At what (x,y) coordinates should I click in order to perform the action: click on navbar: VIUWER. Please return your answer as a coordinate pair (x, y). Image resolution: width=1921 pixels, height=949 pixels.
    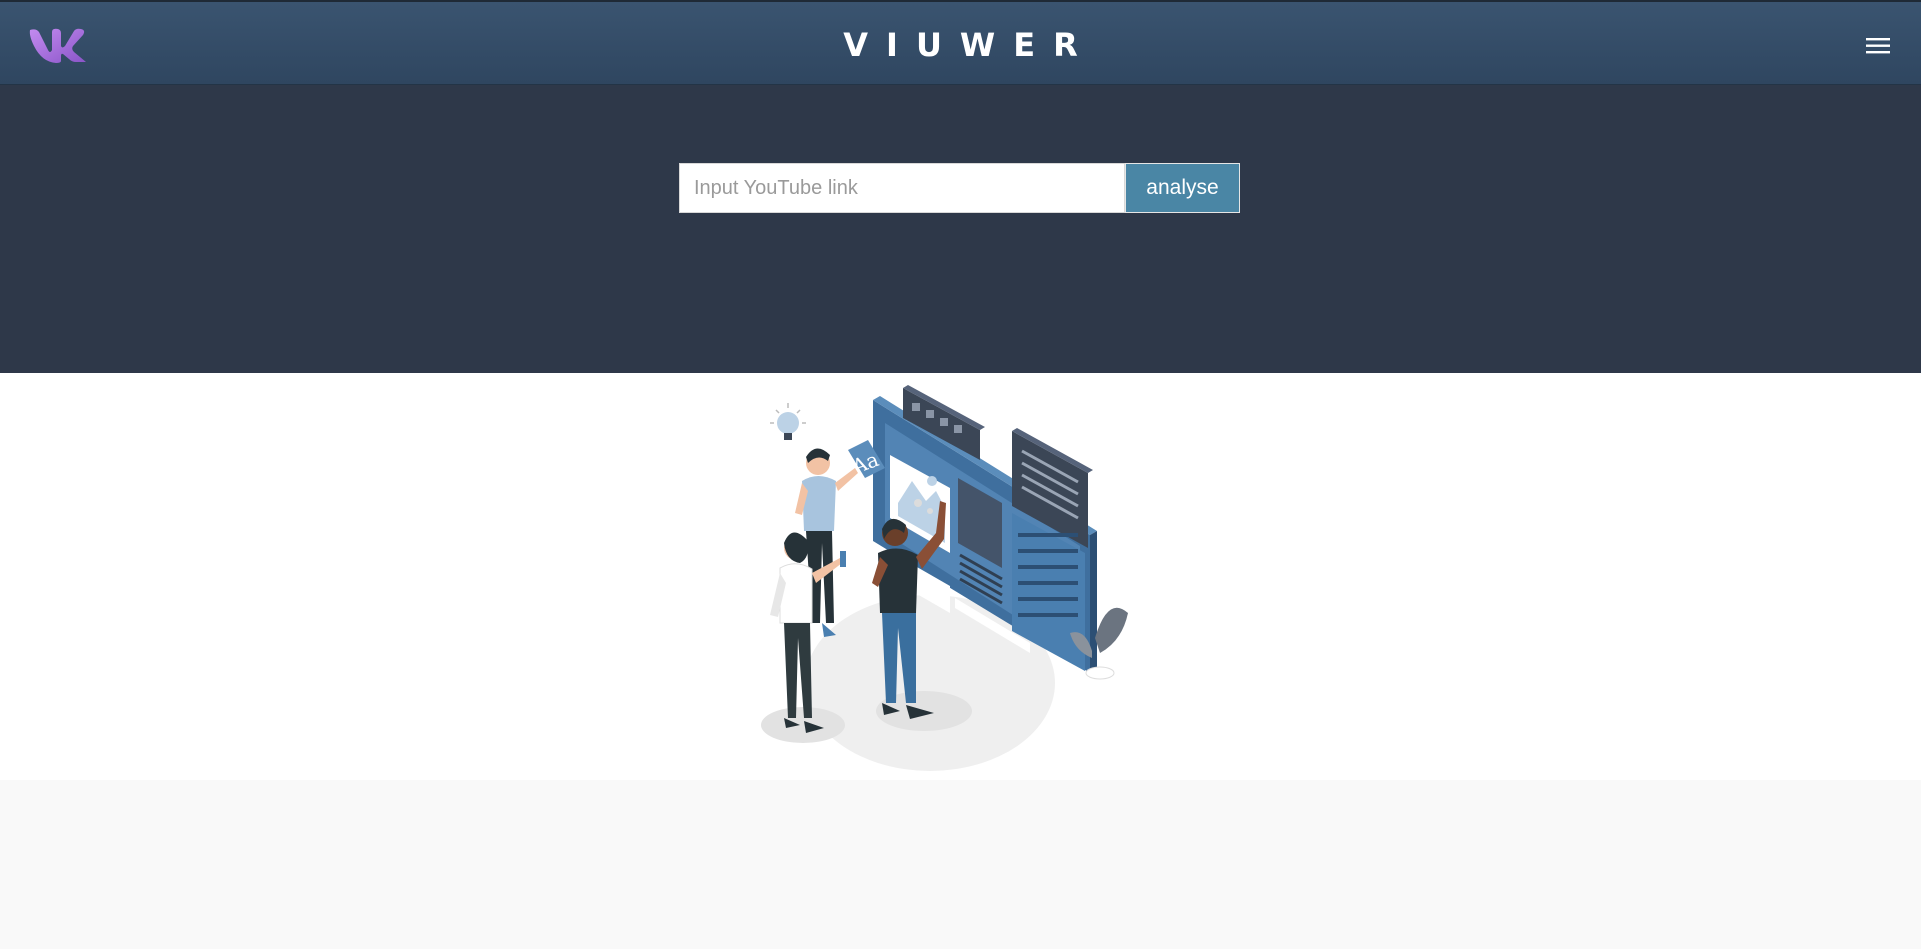
    Looking at the image, I should click on (960, 43).